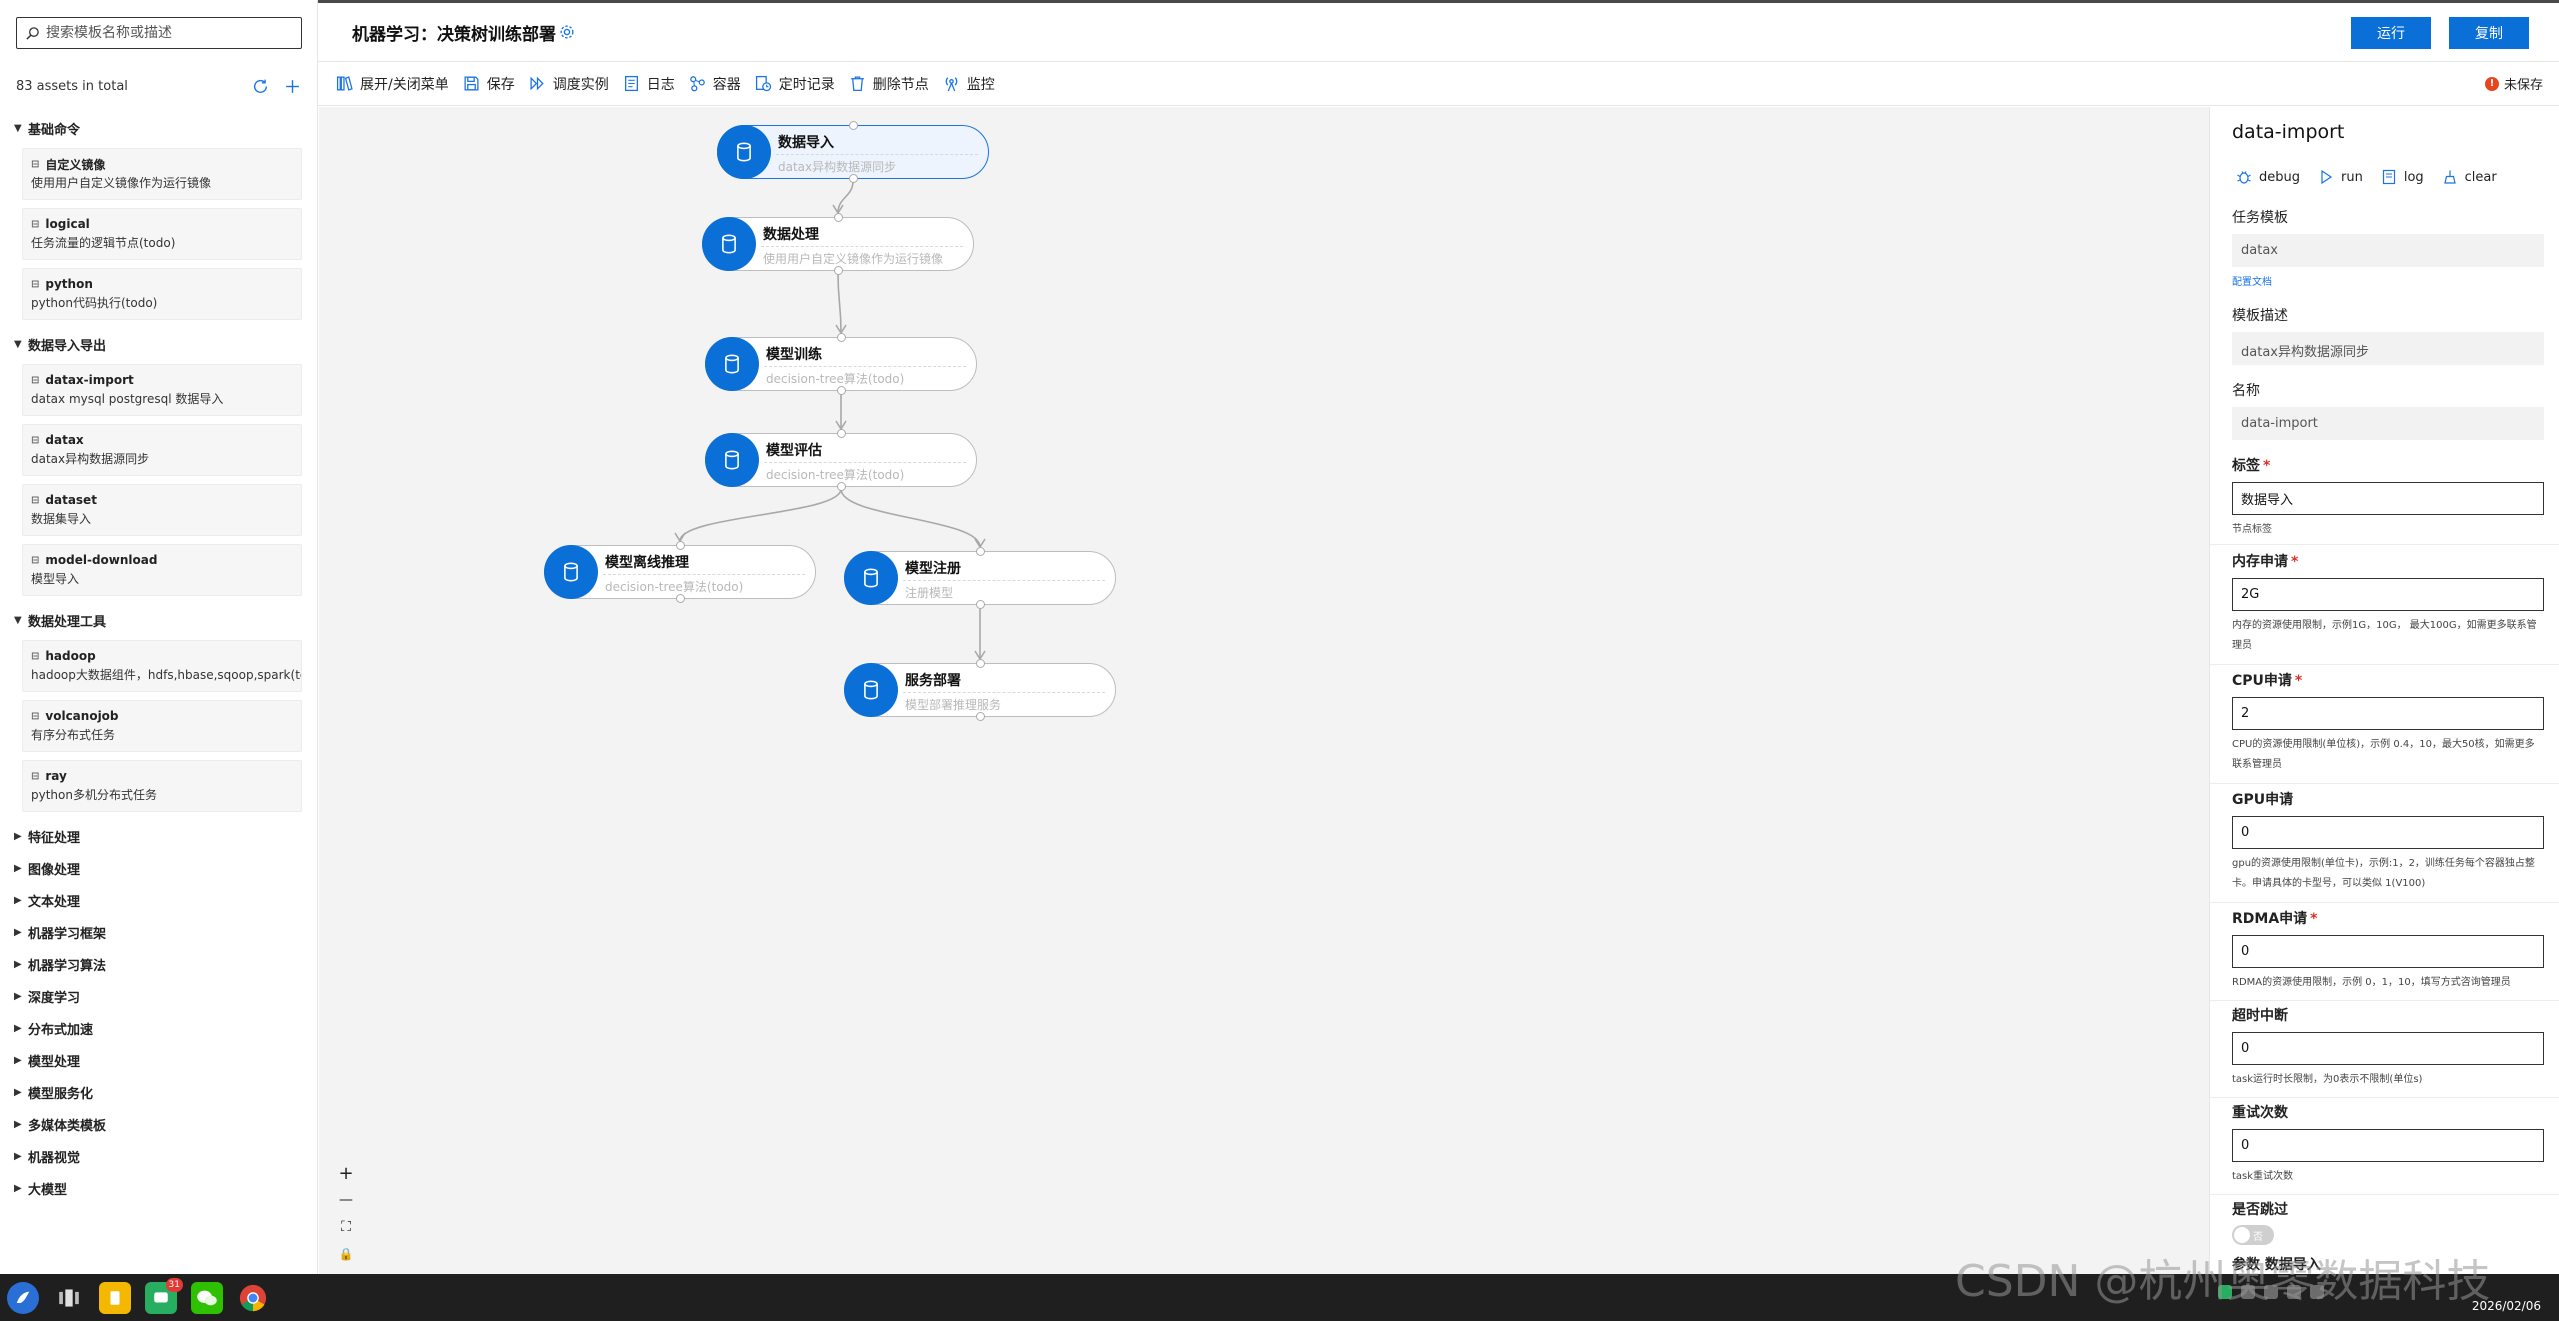 The height and width of the screenshot is (1321, 2559). I want to click on category-header: ▶ 机器学习框架, so click(159, 932).